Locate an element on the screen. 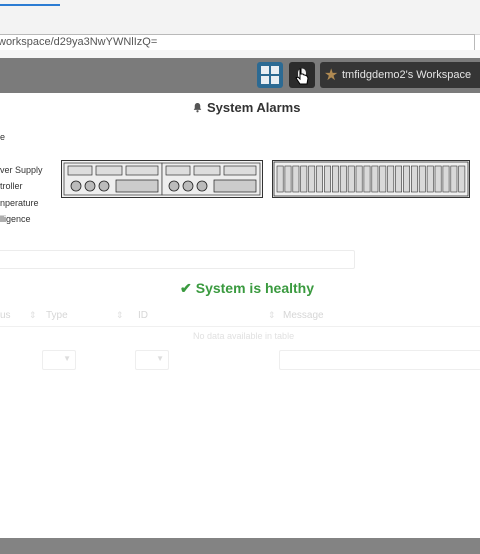 The image size is (480, 554). left-list-item: troller is located at coordinates (11, 186).